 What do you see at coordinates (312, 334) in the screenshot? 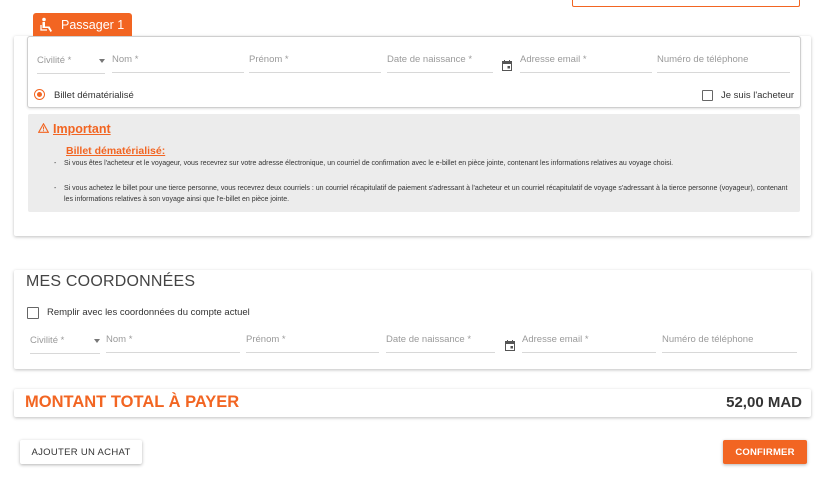
I see `coord-prenom-field: Prénom *` at bounding box center [312, 334].